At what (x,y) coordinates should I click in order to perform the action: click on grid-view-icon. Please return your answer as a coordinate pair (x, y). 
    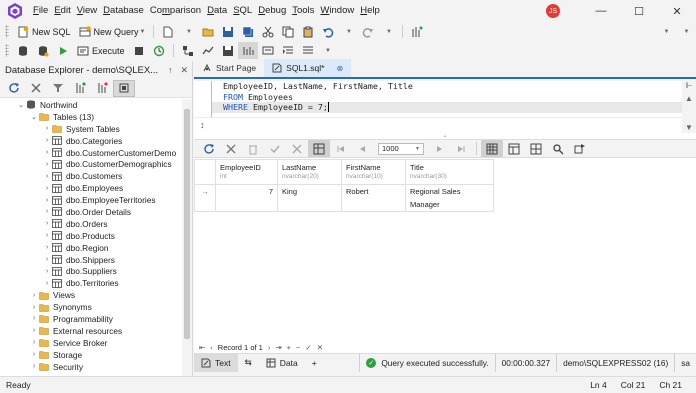
    Looking at the image, I should click on (319, 148).